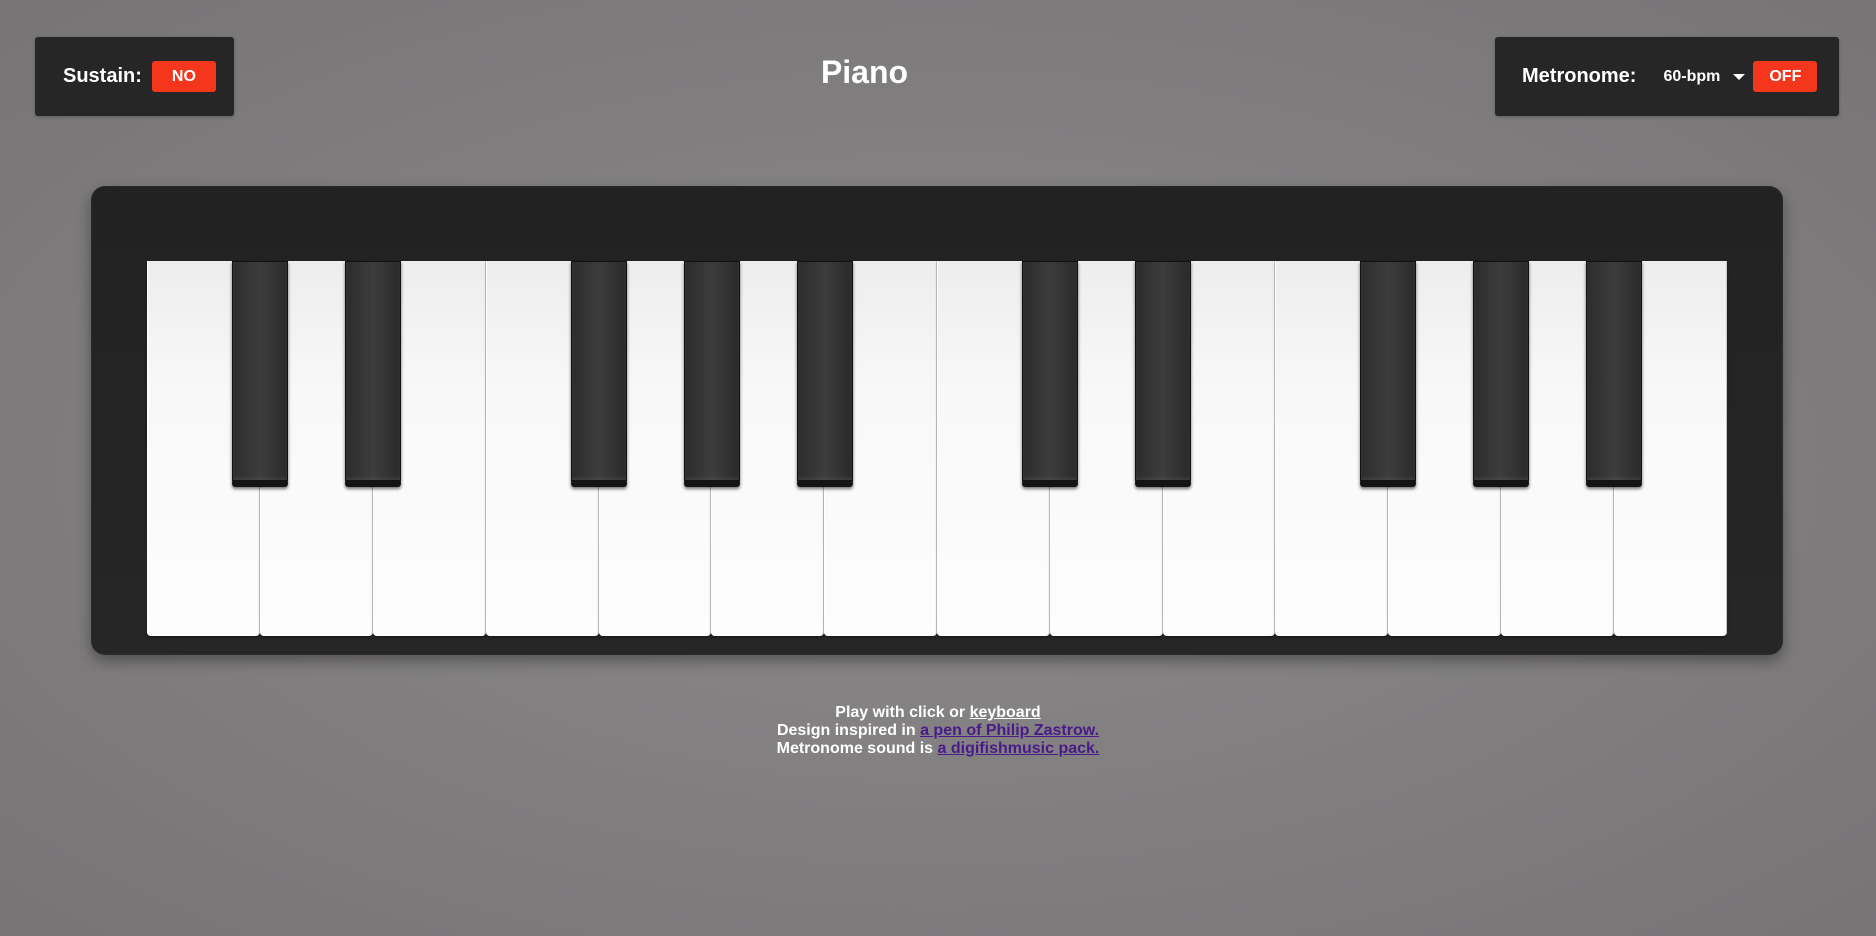 This screenshot has width=1876, height=936. Describe the element at coordinates (902, 712) in the screenshot. I see `instructions-text: Play with click or` at that location.